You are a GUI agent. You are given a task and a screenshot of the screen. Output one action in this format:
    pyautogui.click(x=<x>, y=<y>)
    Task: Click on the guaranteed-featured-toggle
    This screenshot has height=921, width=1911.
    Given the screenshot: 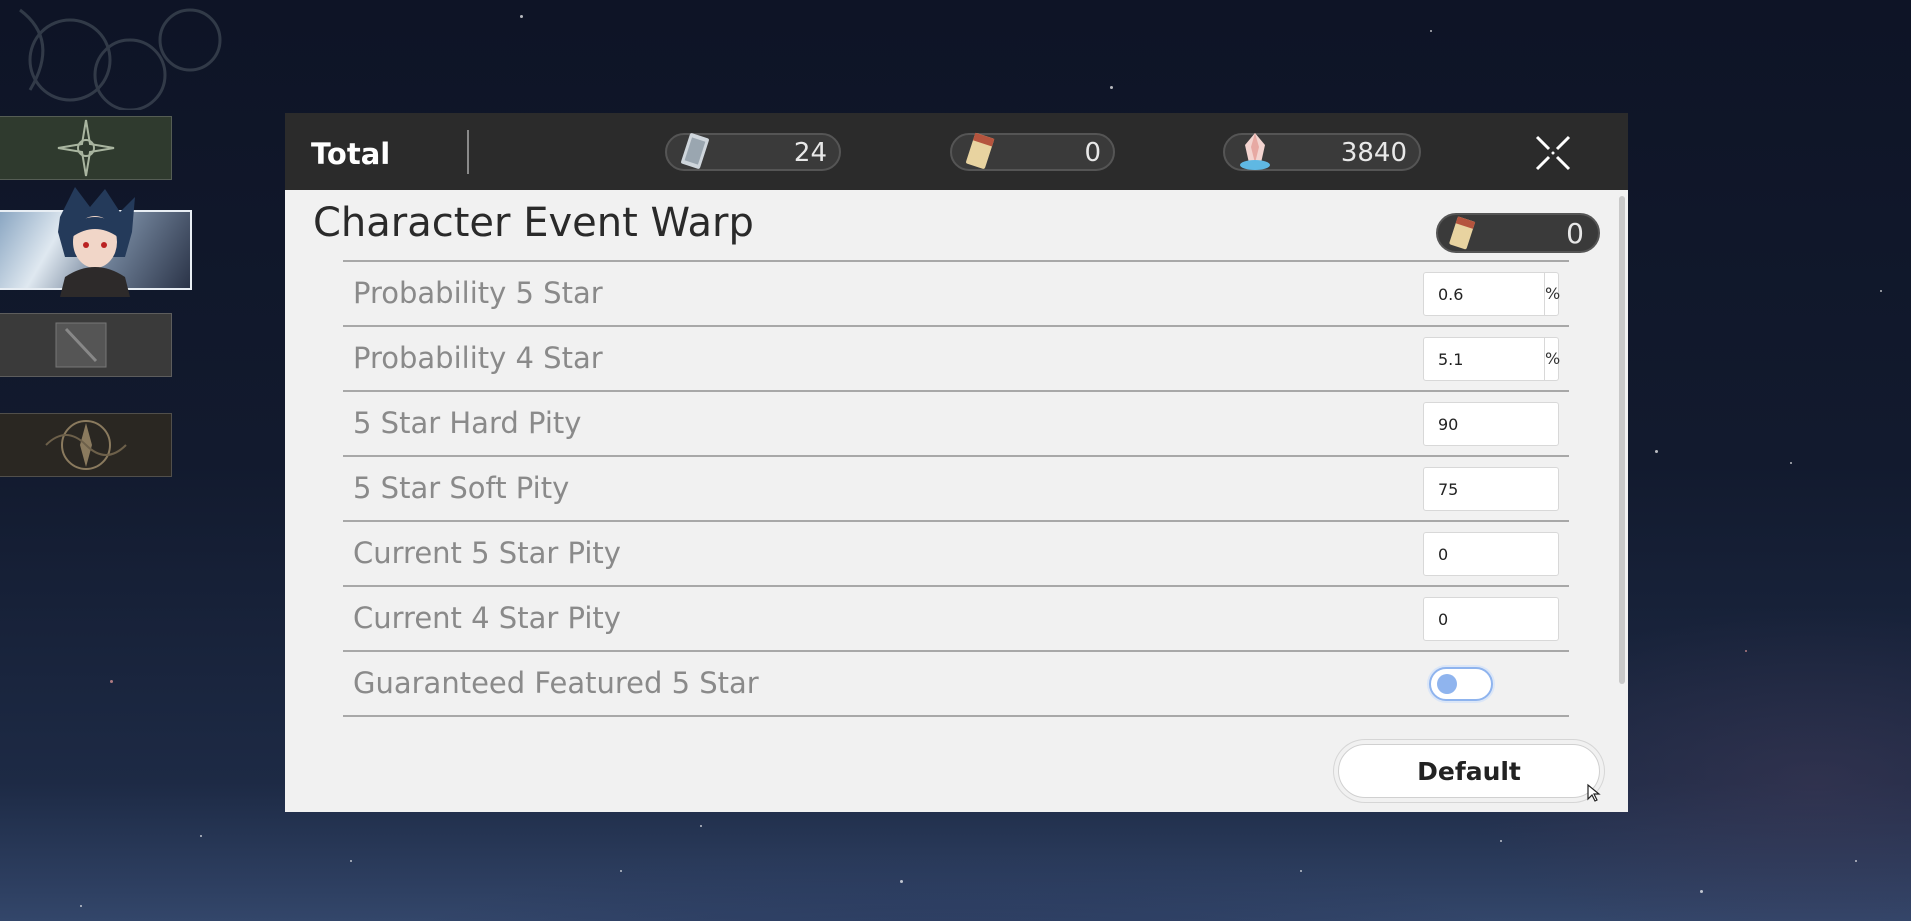 What is the action you would take?
    pyautogui.click(x=1461, y=684)
    